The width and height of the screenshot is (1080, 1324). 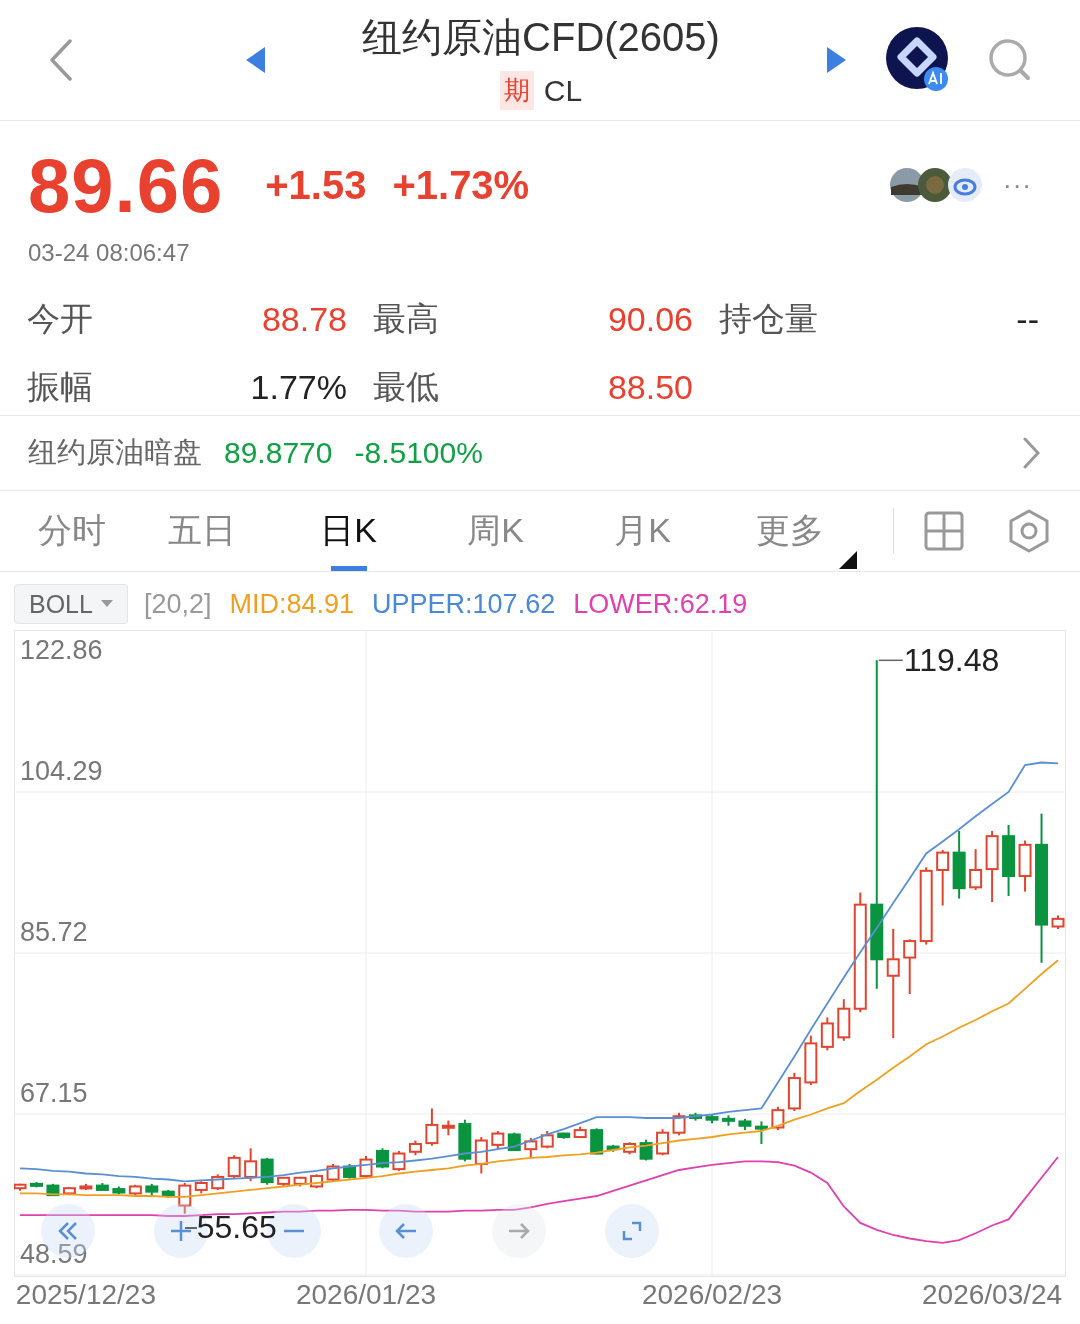 I want to click on date-label: 2026/03/24, so click(x=992, y=1294).